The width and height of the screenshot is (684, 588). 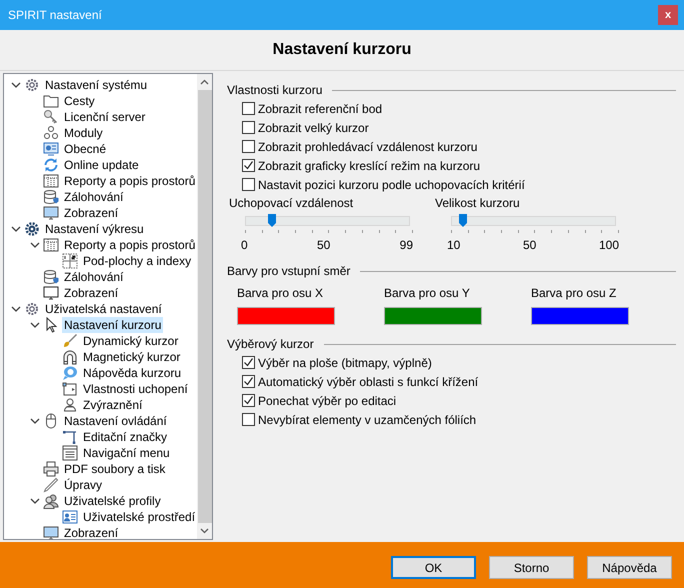 What do you see at coordinates (270, 344) in the screenshot?
I see `section-title: Výběrový kurzor` at bounding box center [270, 344].